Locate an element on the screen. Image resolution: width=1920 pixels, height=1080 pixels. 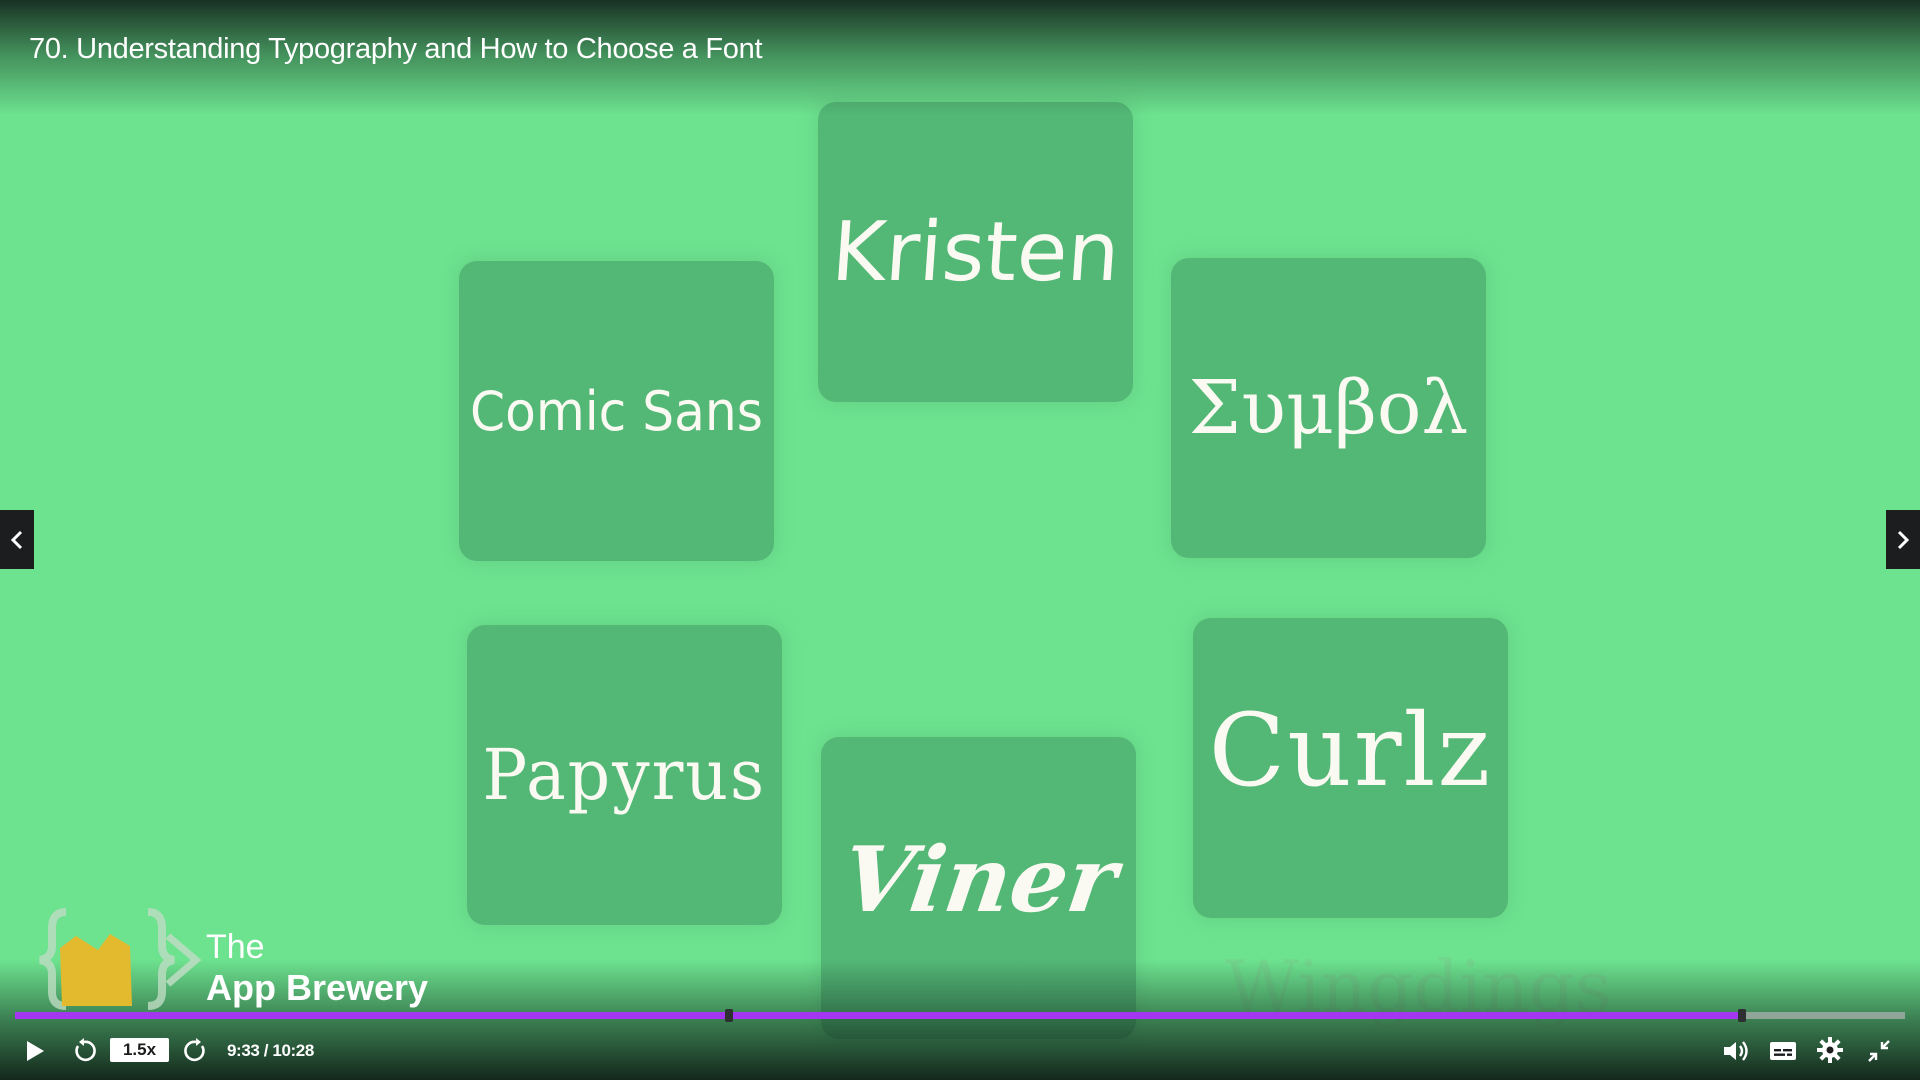
volume-icon is located at coordinates (1736, 1051).